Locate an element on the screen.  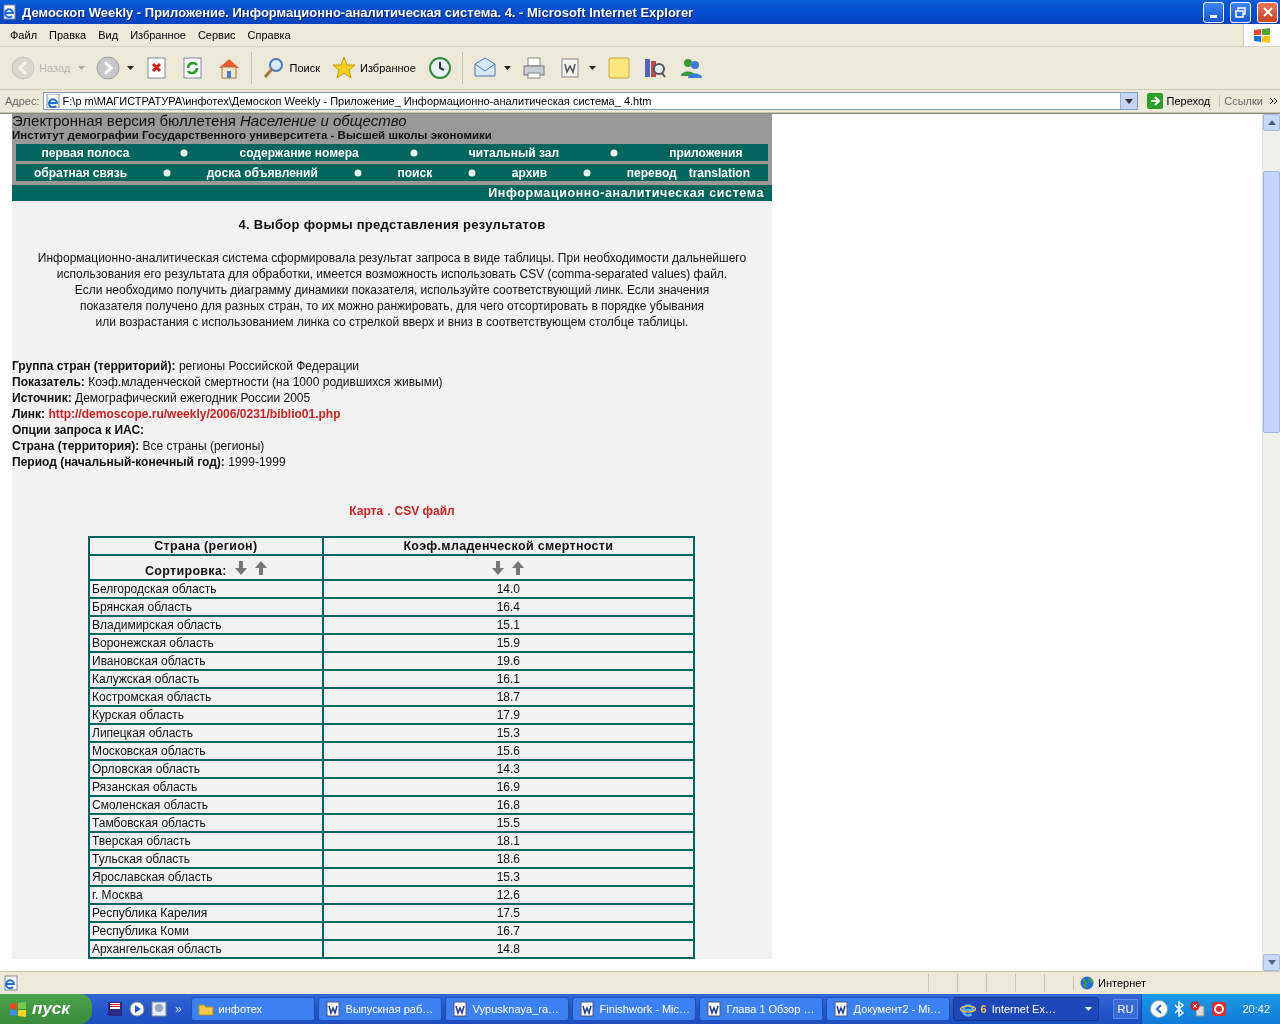
menu-item: Избранное is located at coordinates (158, 35).